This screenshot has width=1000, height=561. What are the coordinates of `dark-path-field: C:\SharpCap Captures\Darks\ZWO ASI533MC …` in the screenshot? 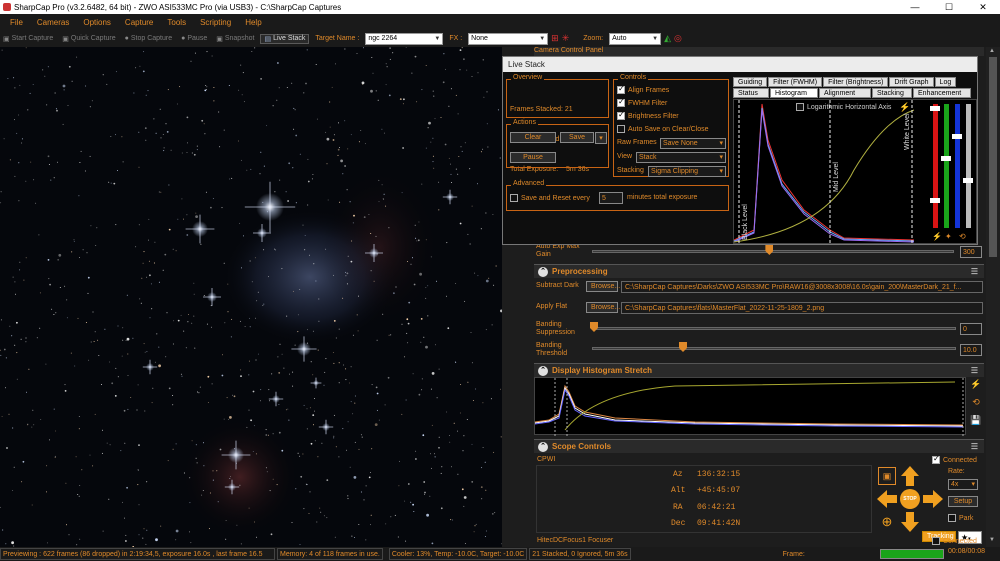 It's located at (802, 287).